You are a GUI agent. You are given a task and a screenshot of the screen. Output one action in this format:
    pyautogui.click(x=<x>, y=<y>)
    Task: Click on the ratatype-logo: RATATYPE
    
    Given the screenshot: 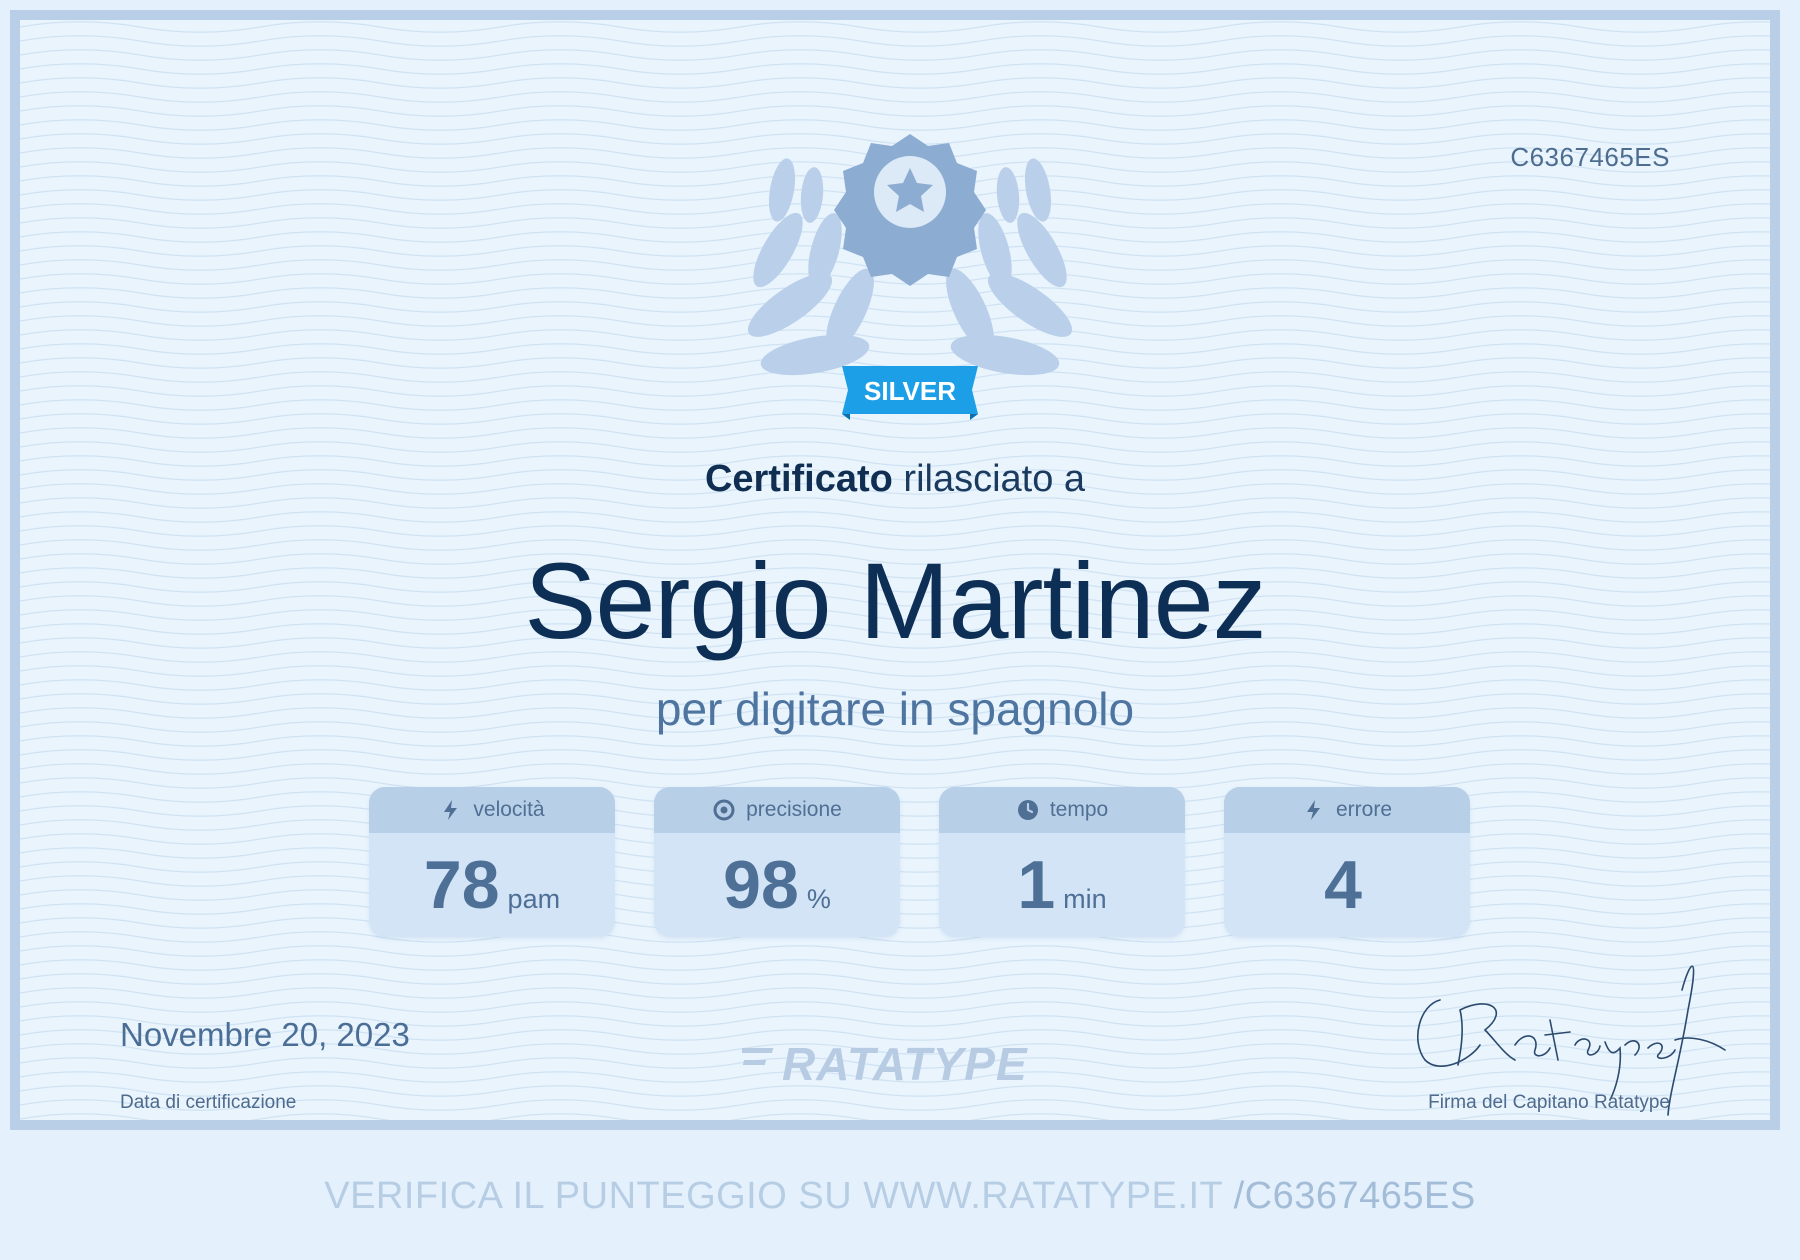 What is the action you would take?
    pyautogui.click(x=885, y=1063)
    